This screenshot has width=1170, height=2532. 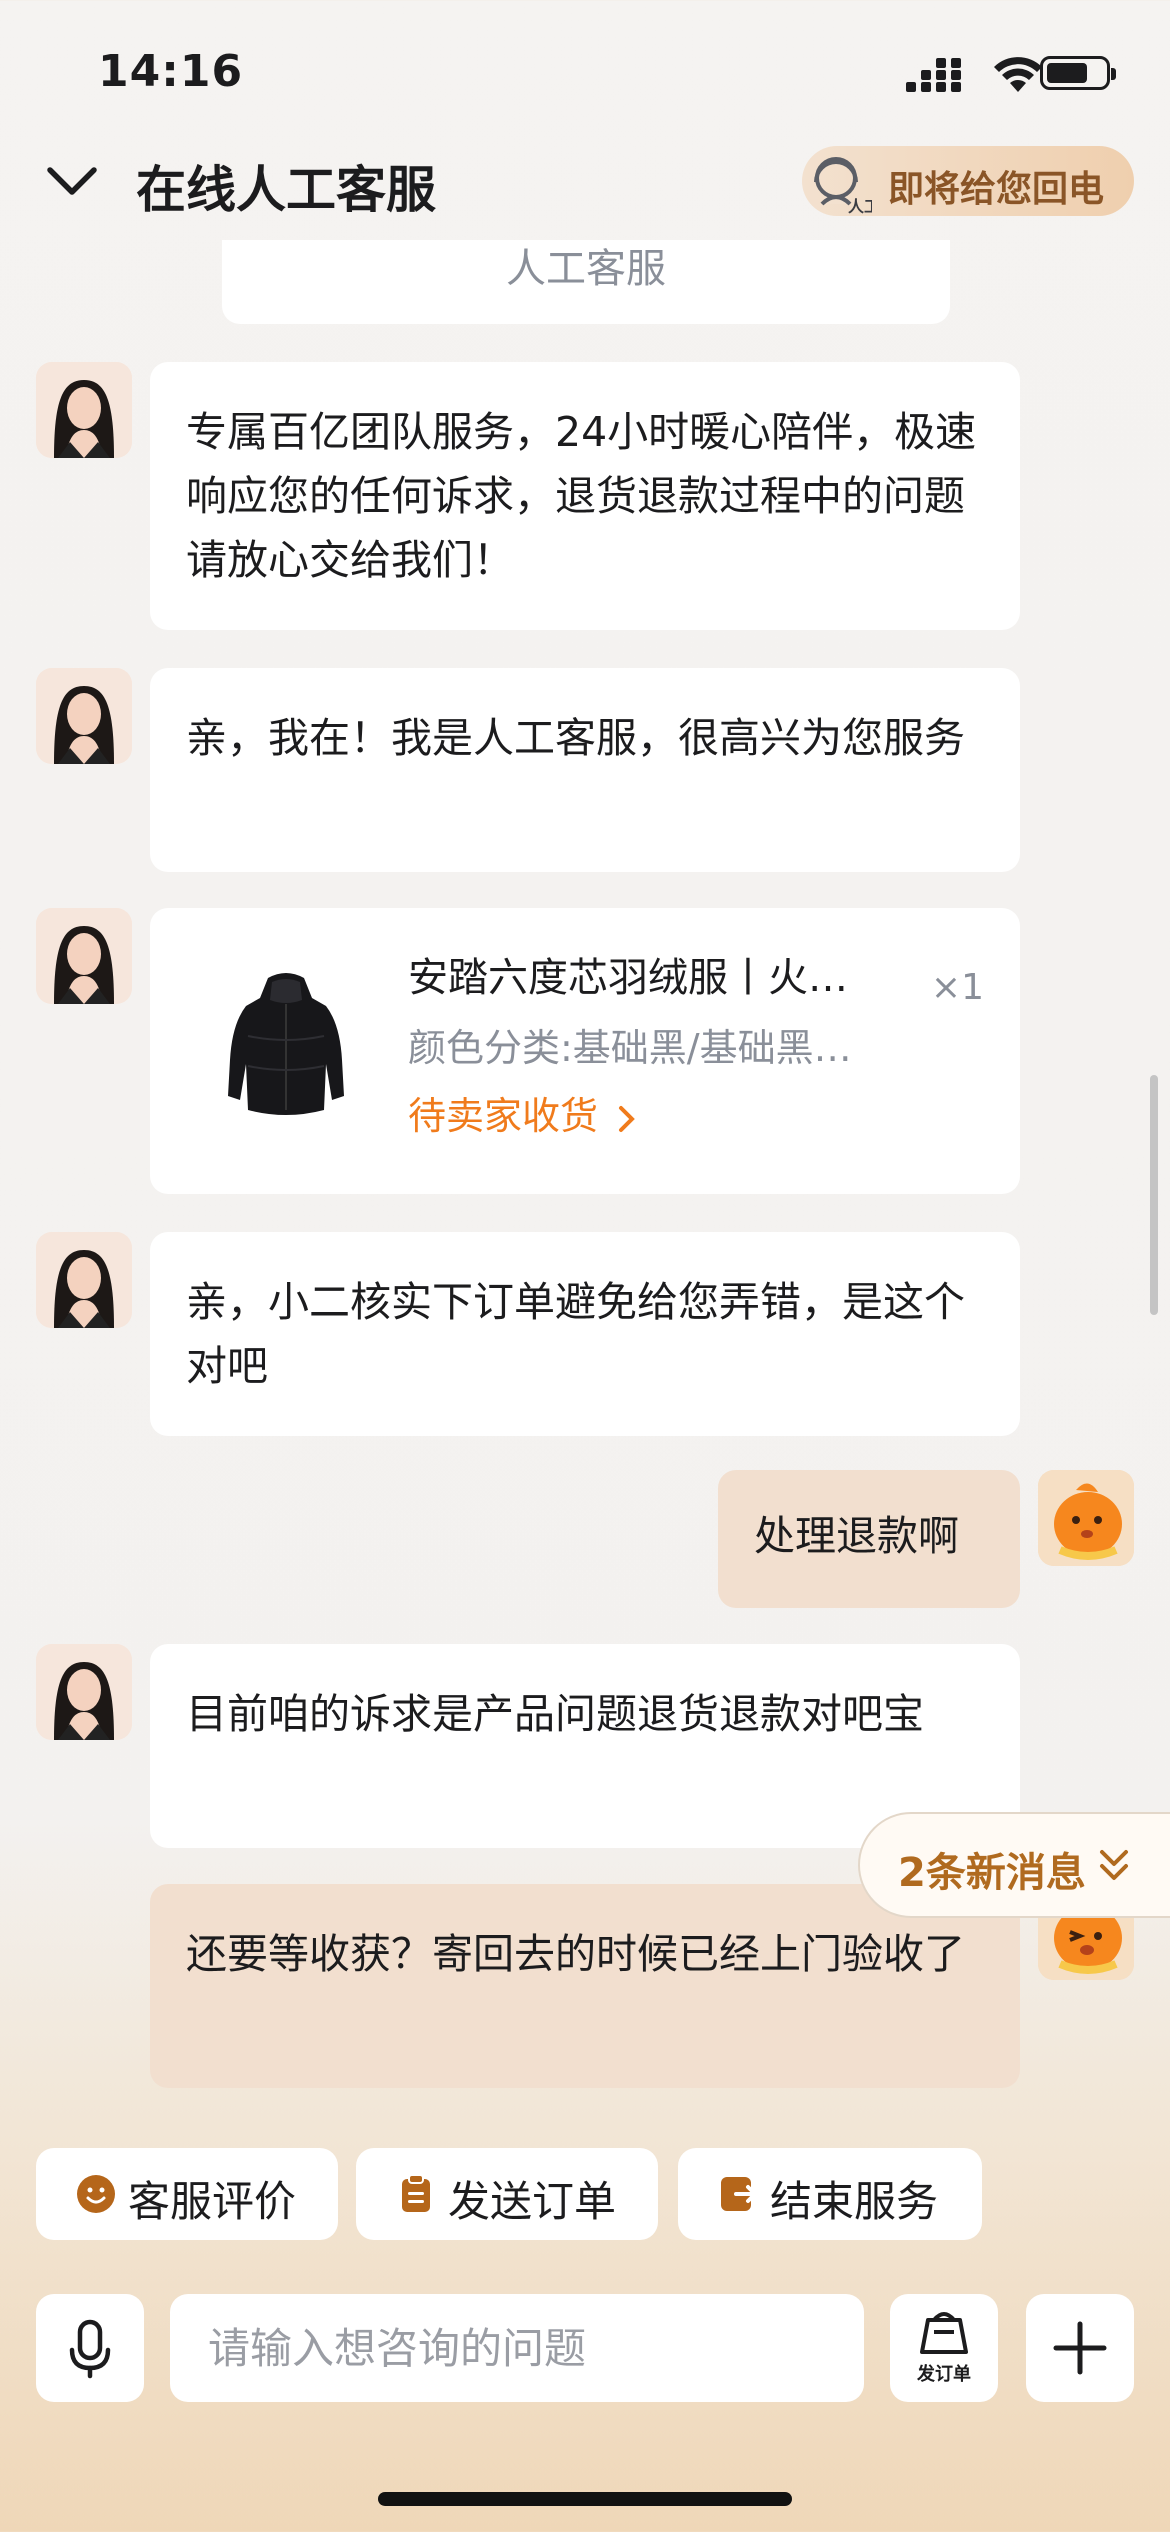 I want to click on double-chevron-down-icon, so click(x=1114, y=1865).